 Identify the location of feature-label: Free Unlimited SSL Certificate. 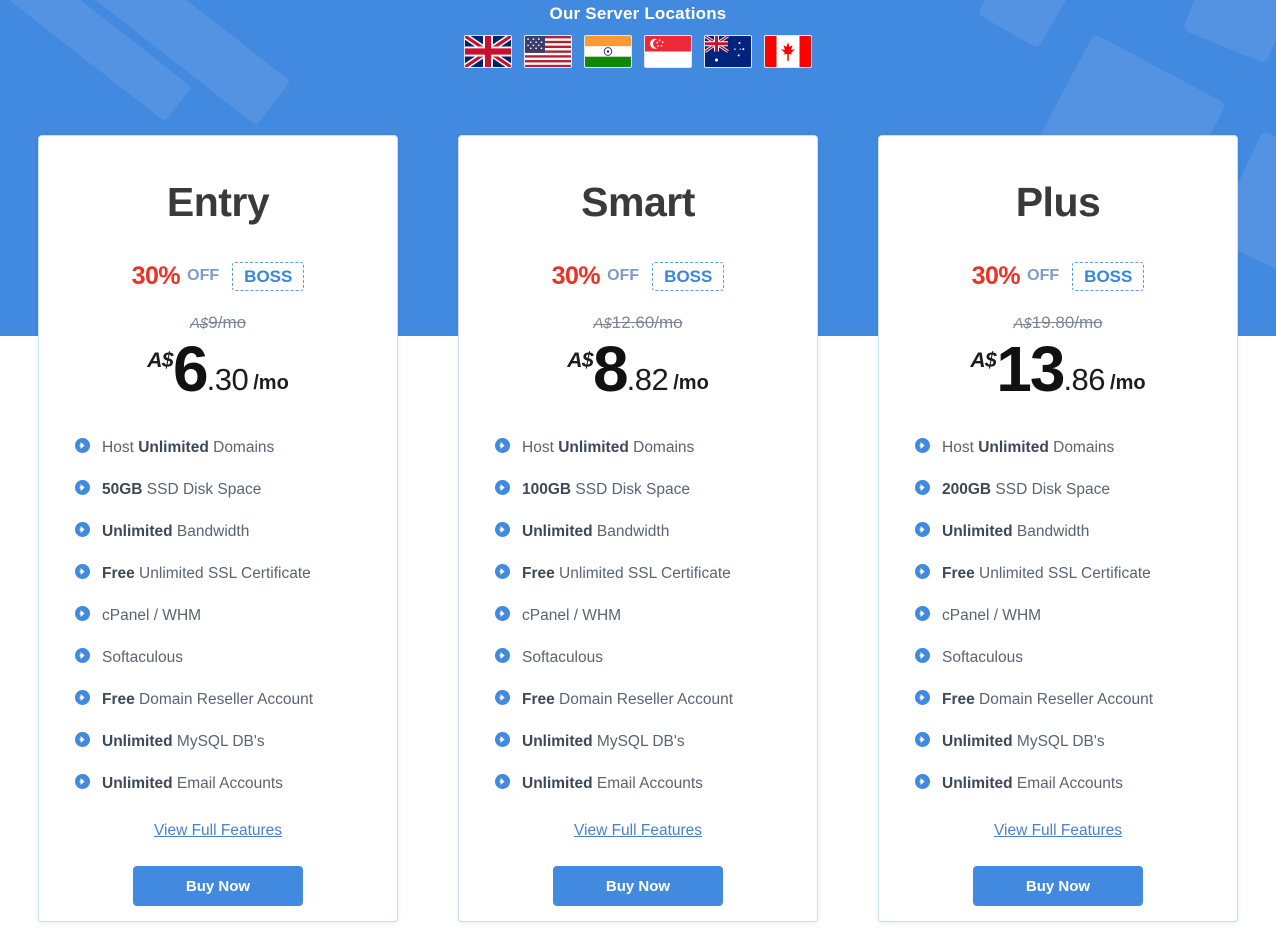
(626, 574).